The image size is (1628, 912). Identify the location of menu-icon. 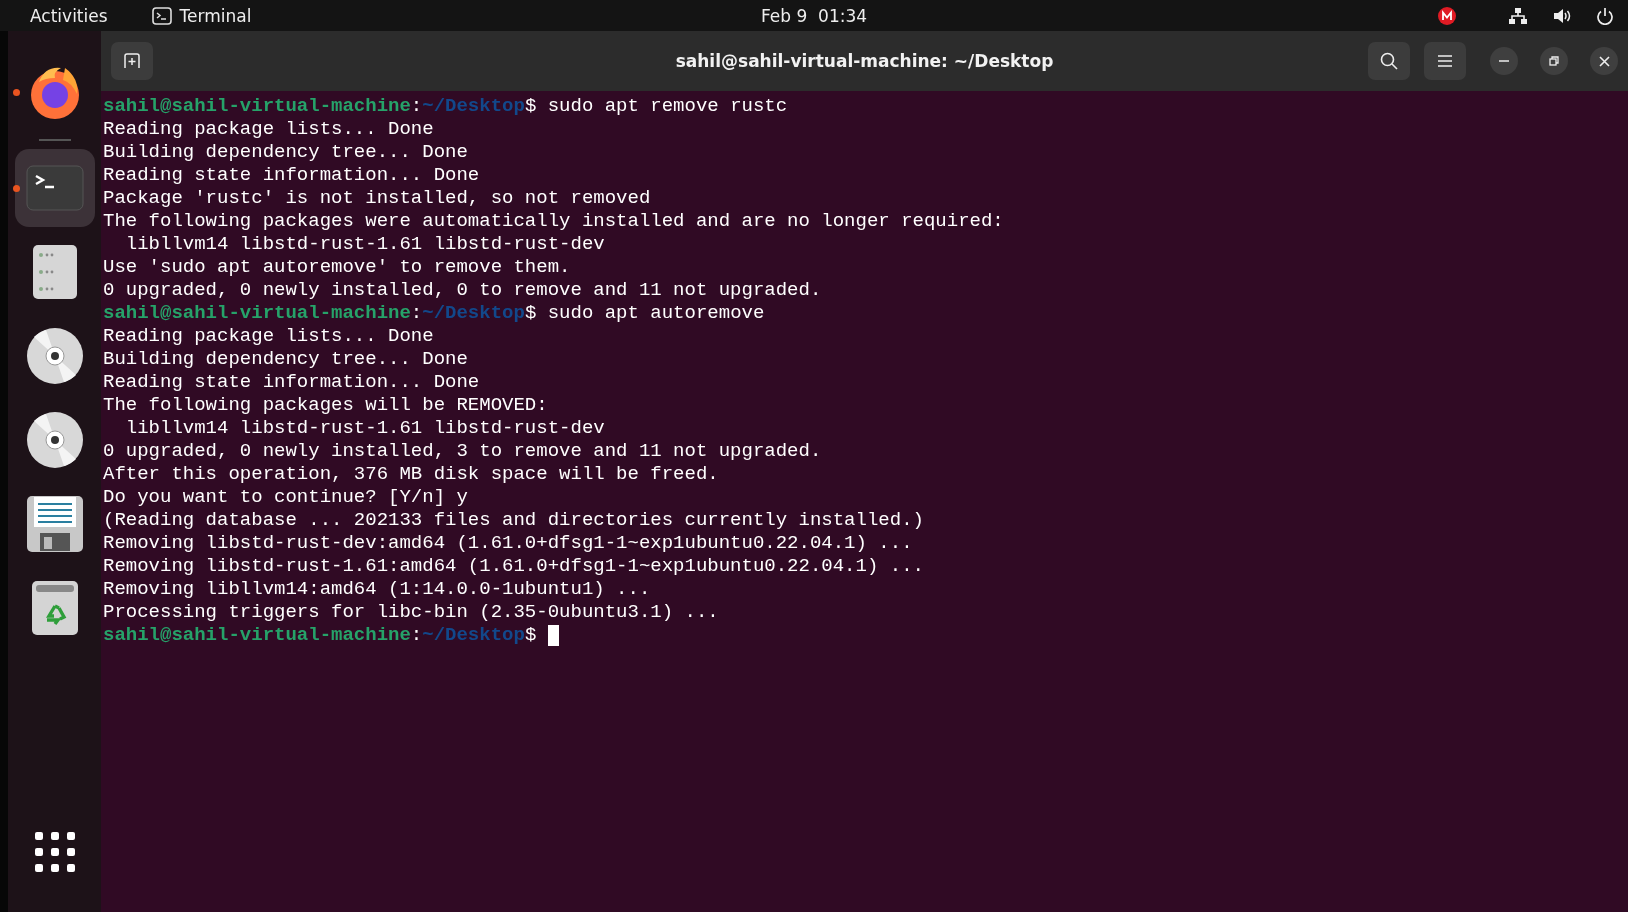
(1445, 61).